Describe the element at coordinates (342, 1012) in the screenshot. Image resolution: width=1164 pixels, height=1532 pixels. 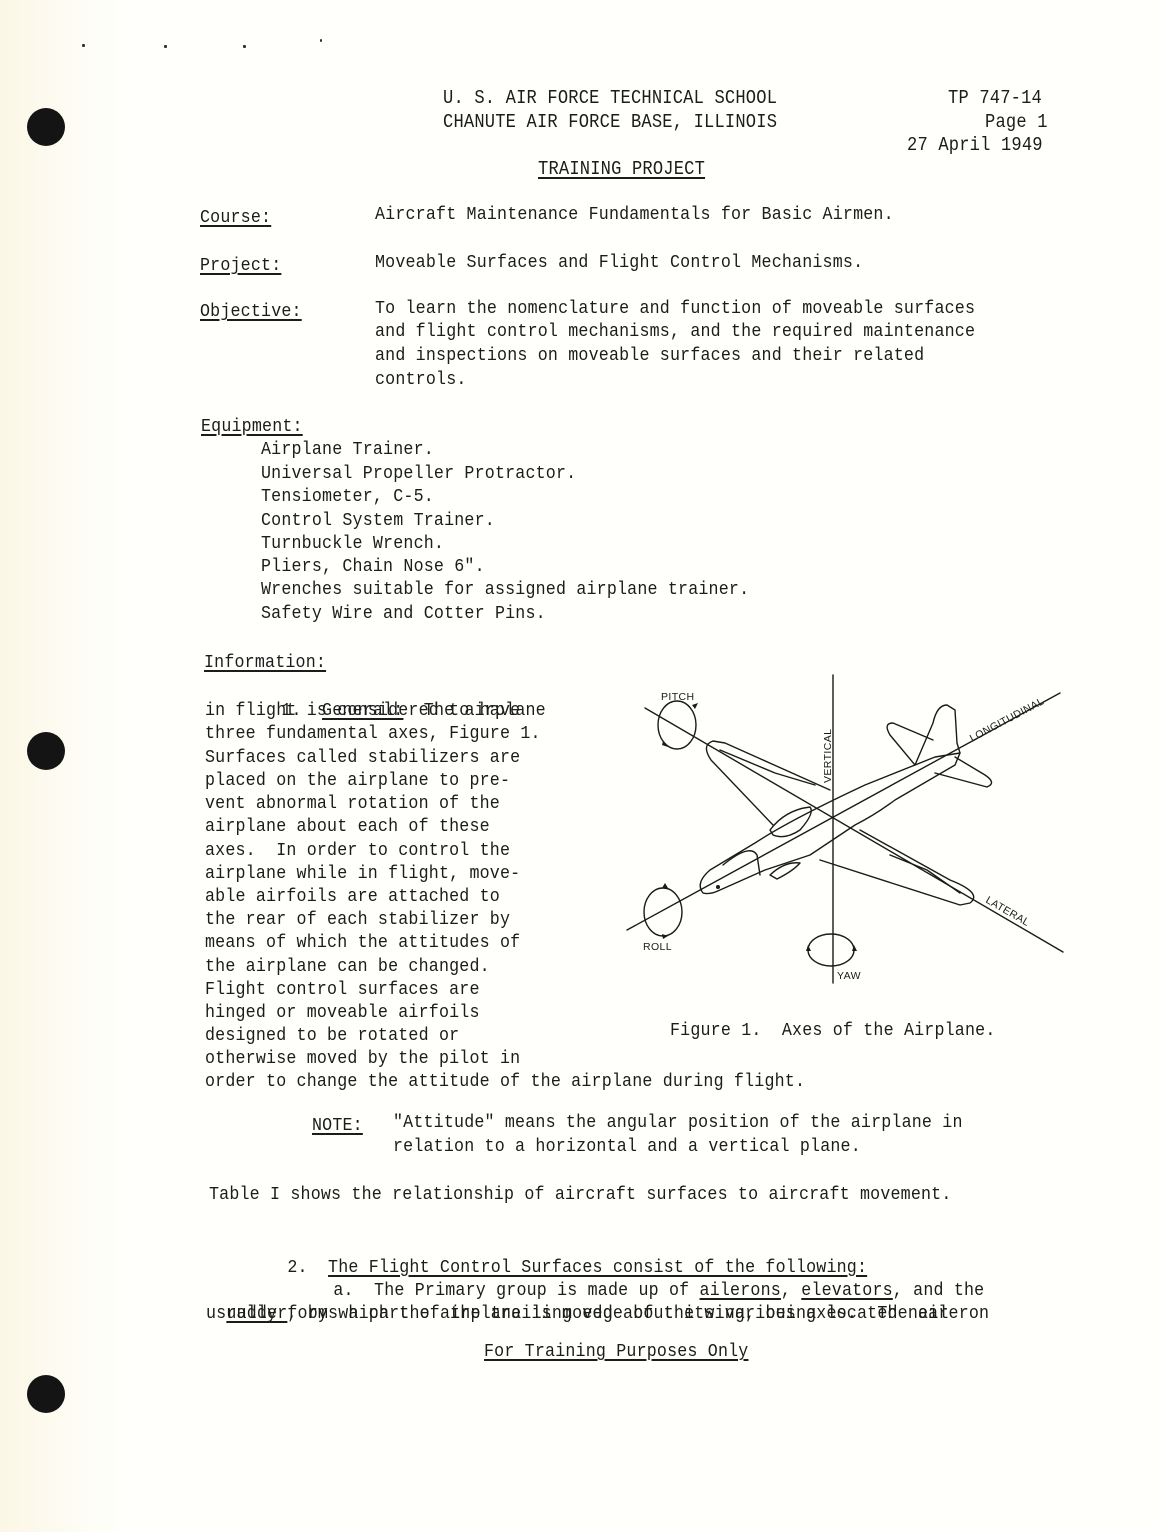
I see `para1-line: hinged or moveable airfoils` at that location.